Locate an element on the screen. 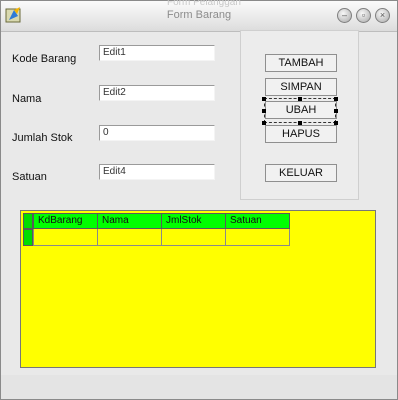 Image resolution: width=398 pixels, height=400 pixels. keluar-button: KELUAR is located at coordinates (301, 173).